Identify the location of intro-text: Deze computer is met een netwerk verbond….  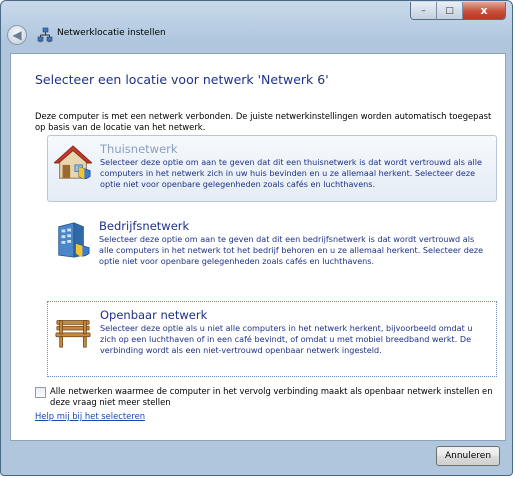
(263, 121).